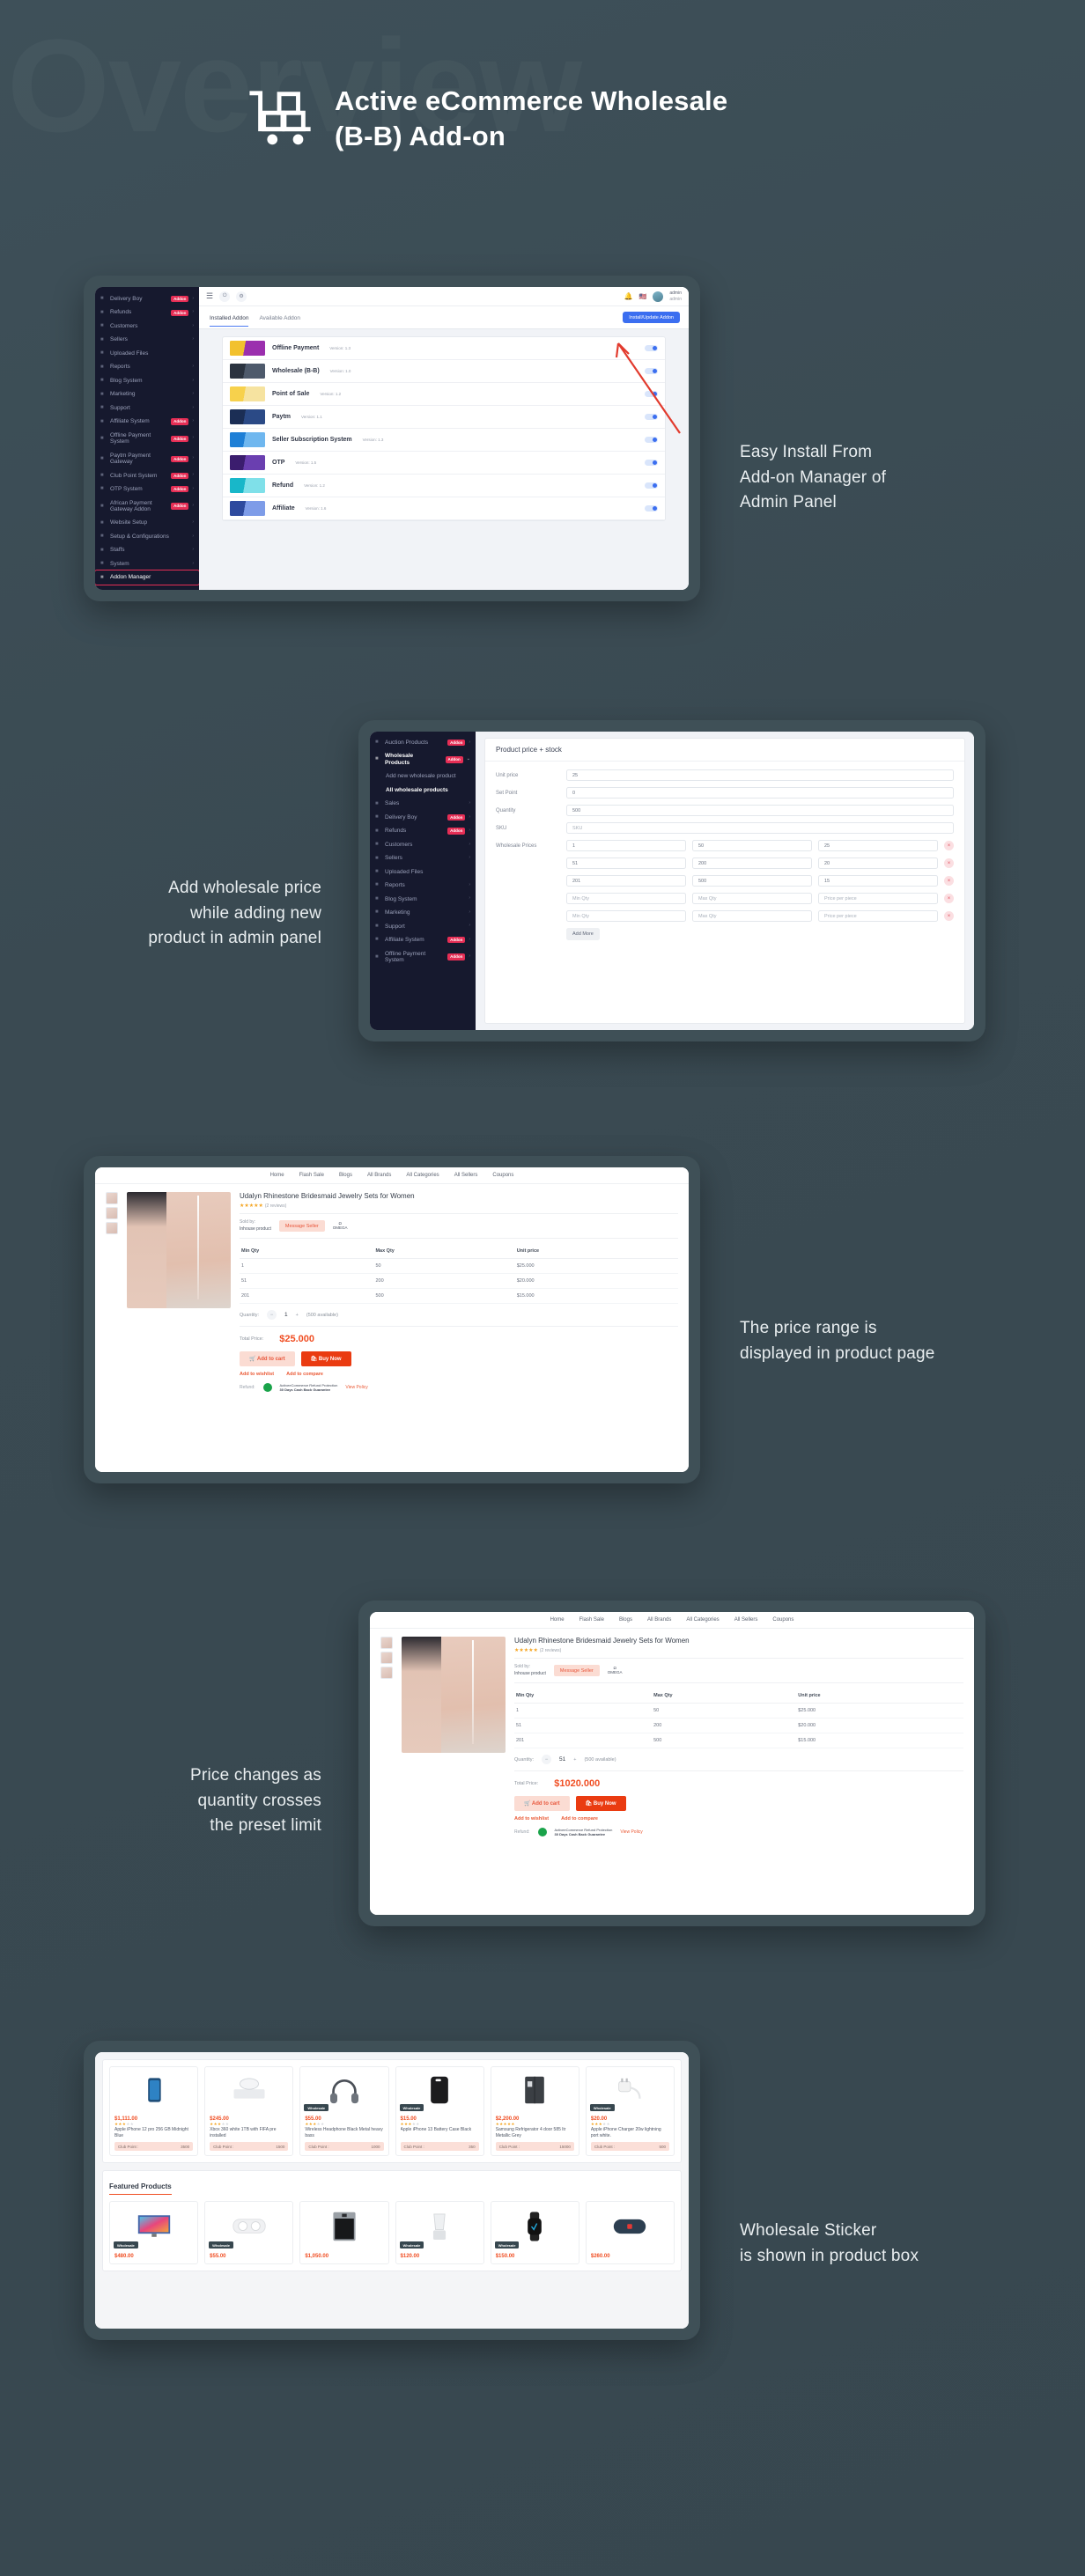  What do you see at coordinates (659, 297) in the screenshot?
I see `avatar` at bounding box center [659, 297].